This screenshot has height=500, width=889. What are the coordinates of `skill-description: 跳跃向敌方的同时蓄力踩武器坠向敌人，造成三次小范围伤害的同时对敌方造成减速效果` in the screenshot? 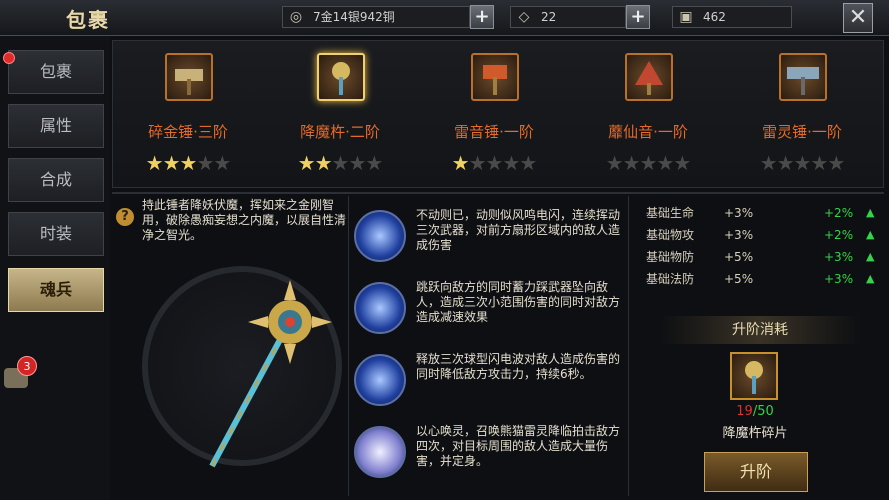 It's located at (518, 302).